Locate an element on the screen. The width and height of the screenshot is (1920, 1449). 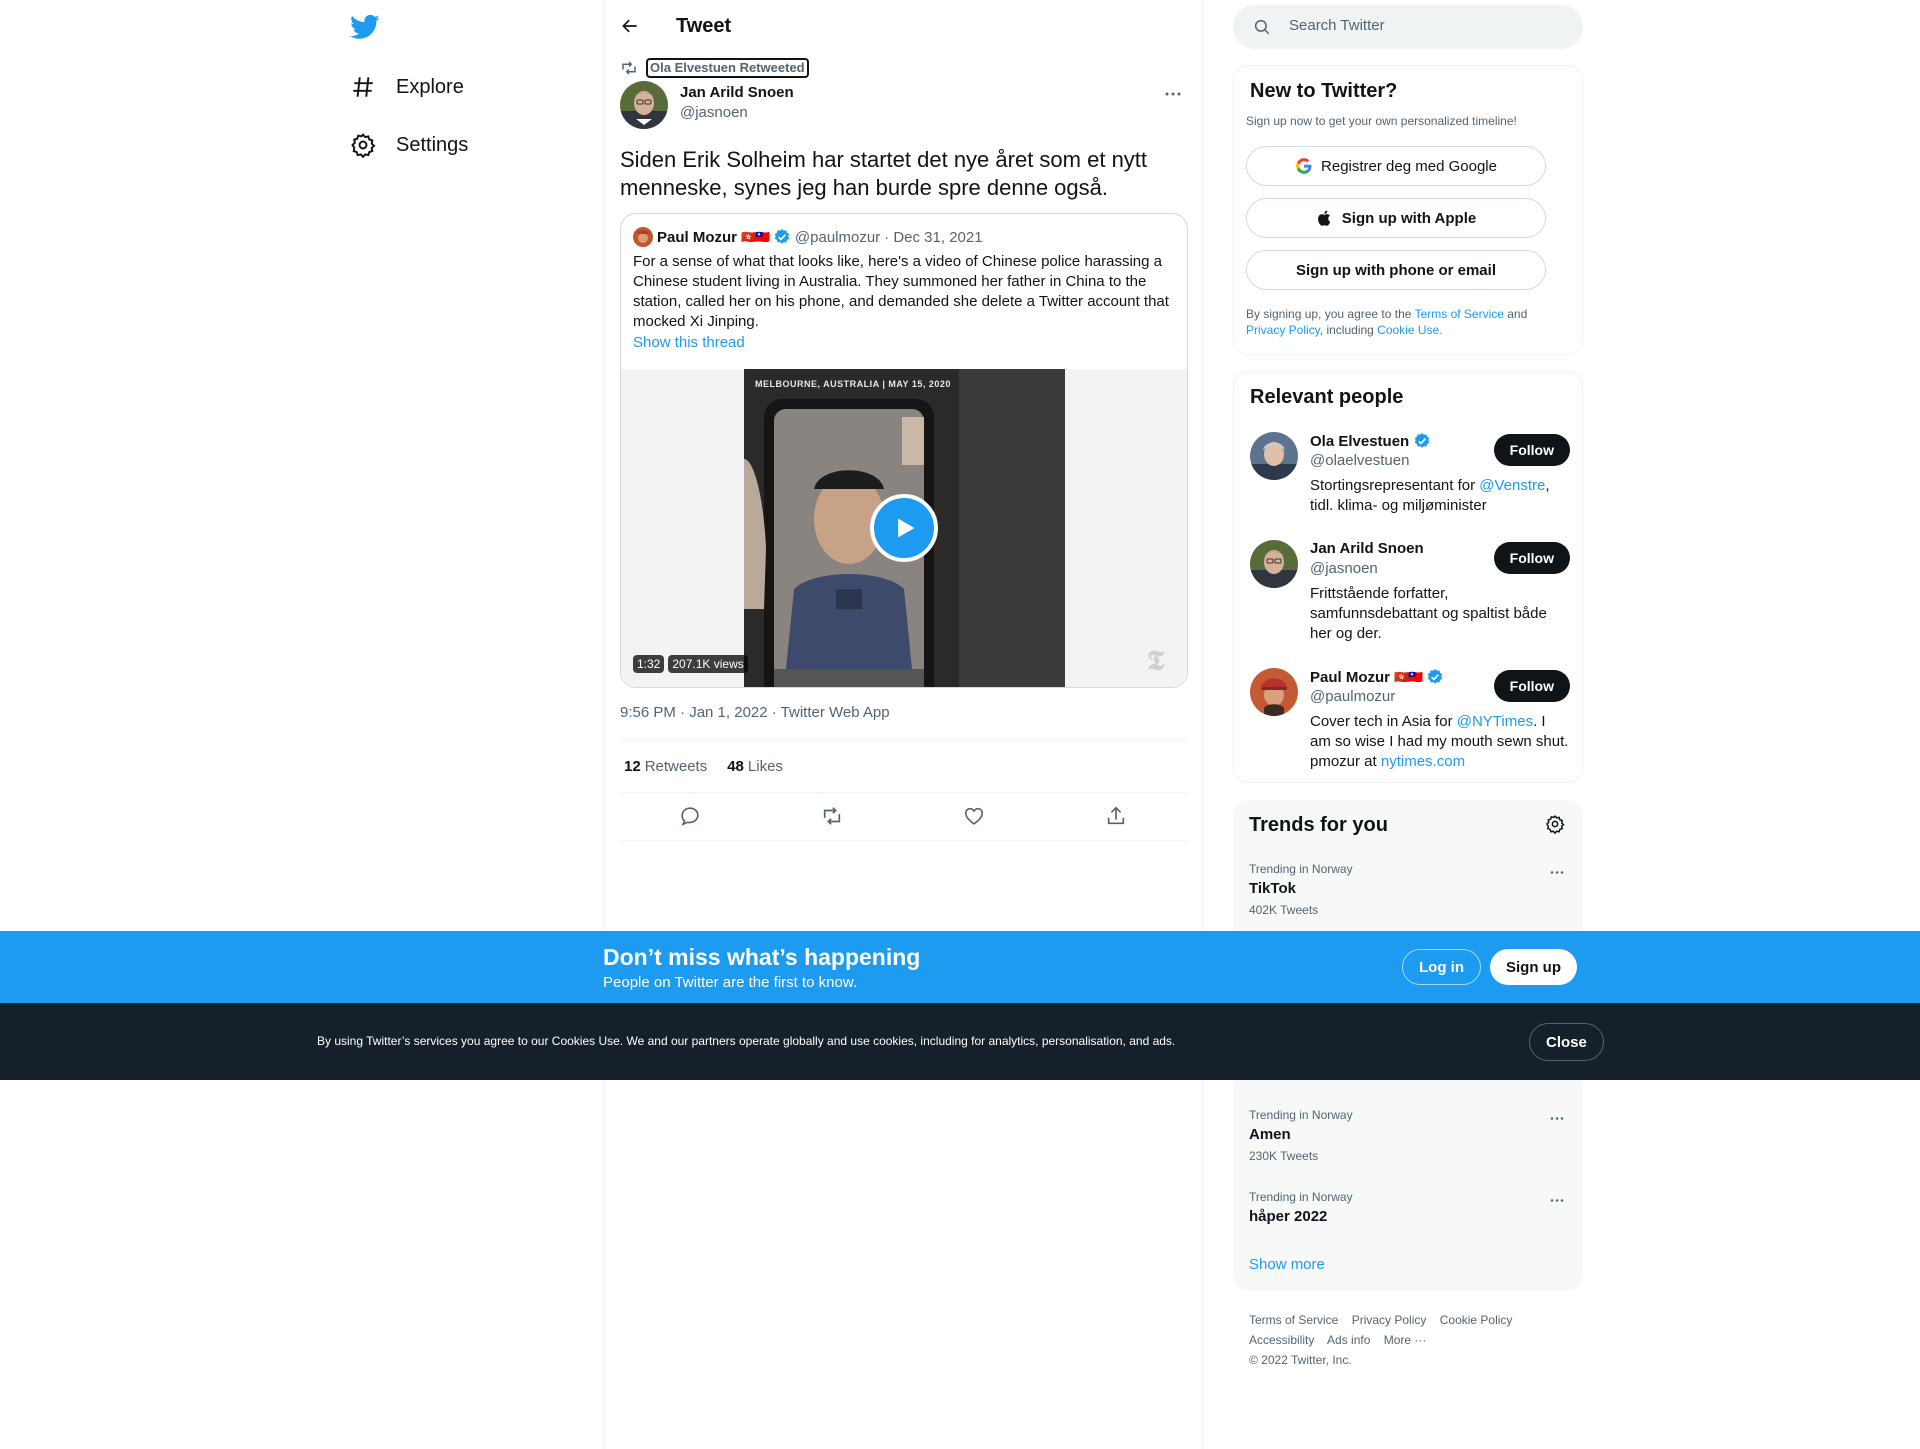
trend-item: Trending in Norway Amen 230K Tweets is located at coordinates (1409, 1135).